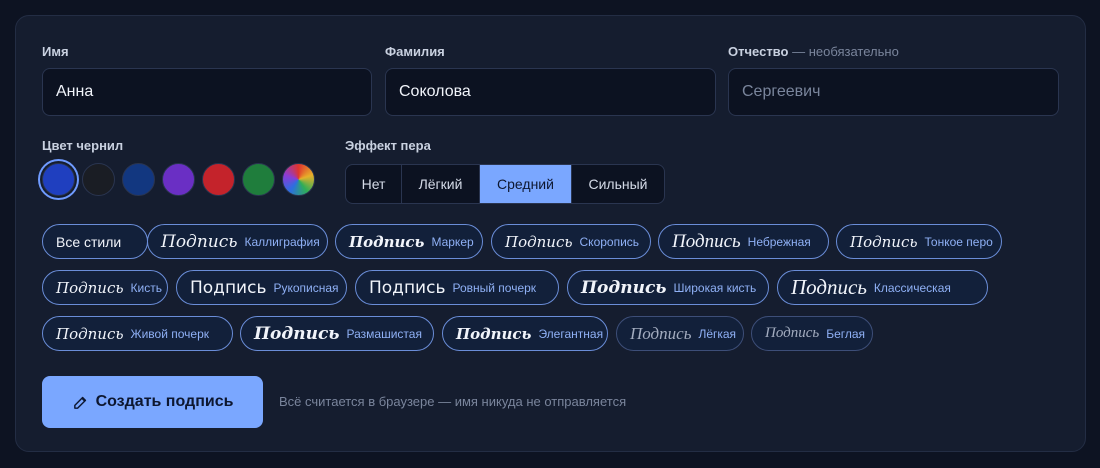  I want to click on last-name-label: Фамилия, so click(415, 51).